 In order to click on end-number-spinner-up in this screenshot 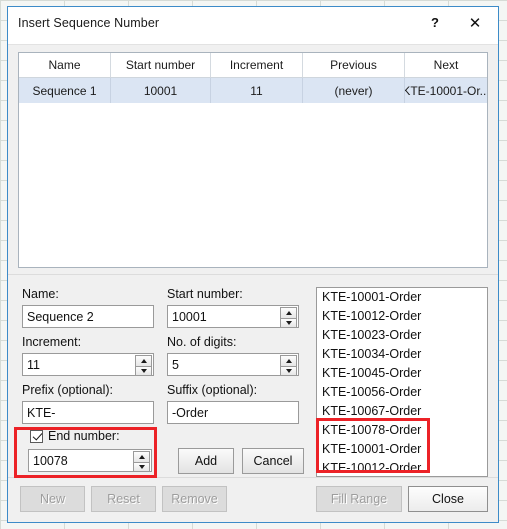, I will do `click(141, 456)`.